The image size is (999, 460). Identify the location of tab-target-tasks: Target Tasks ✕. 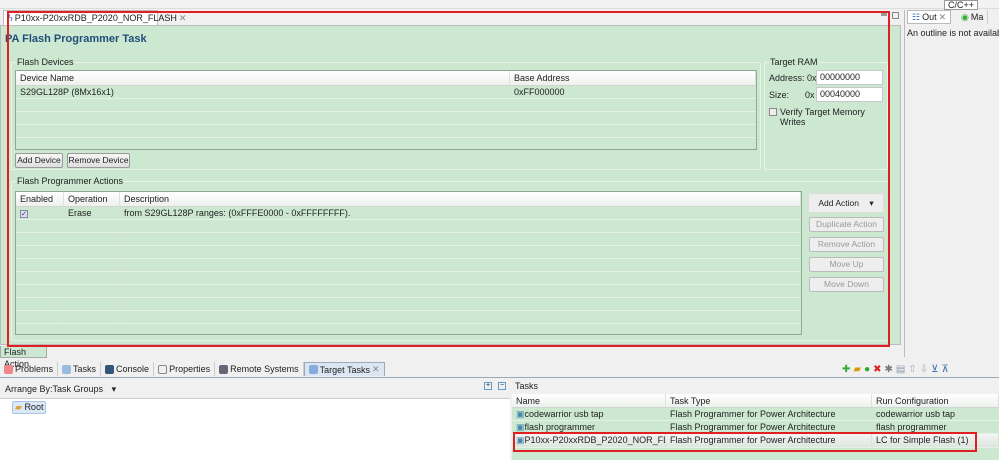
(344, 369).